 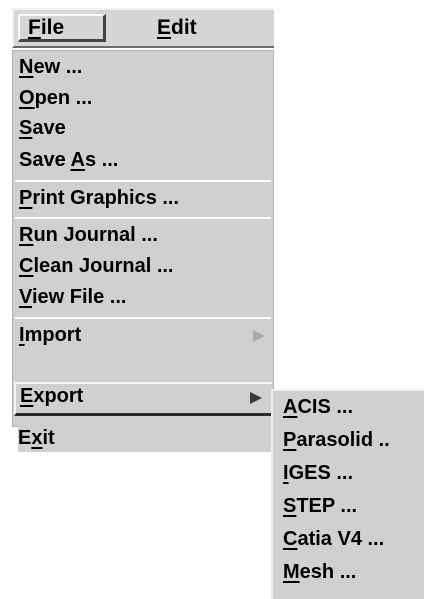 What do you see at coordinates (184, 27) in the screenshot?
I see `menubar-edit-rest: dit` at bounding box center [184, 27].